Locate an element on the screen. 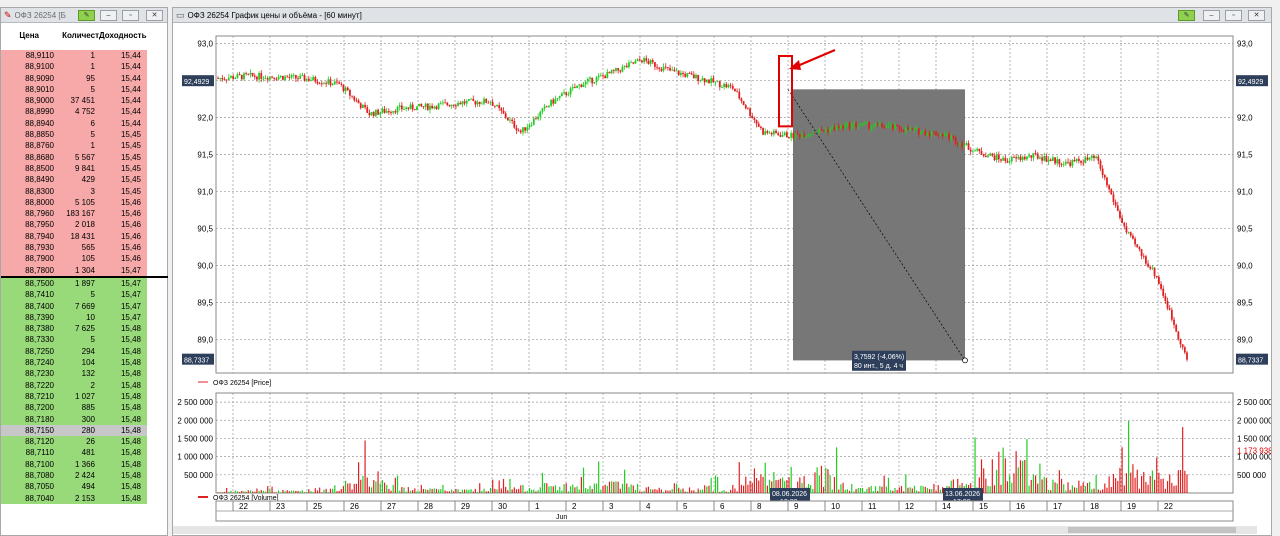  price-tick-label-left: 89,0 is located at coordinates (205, 340).